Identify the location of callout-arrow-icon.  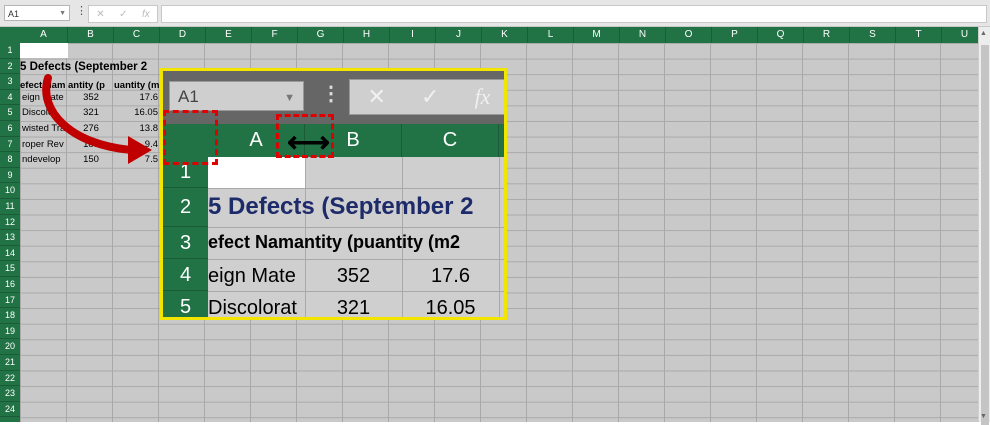
(97, 119).